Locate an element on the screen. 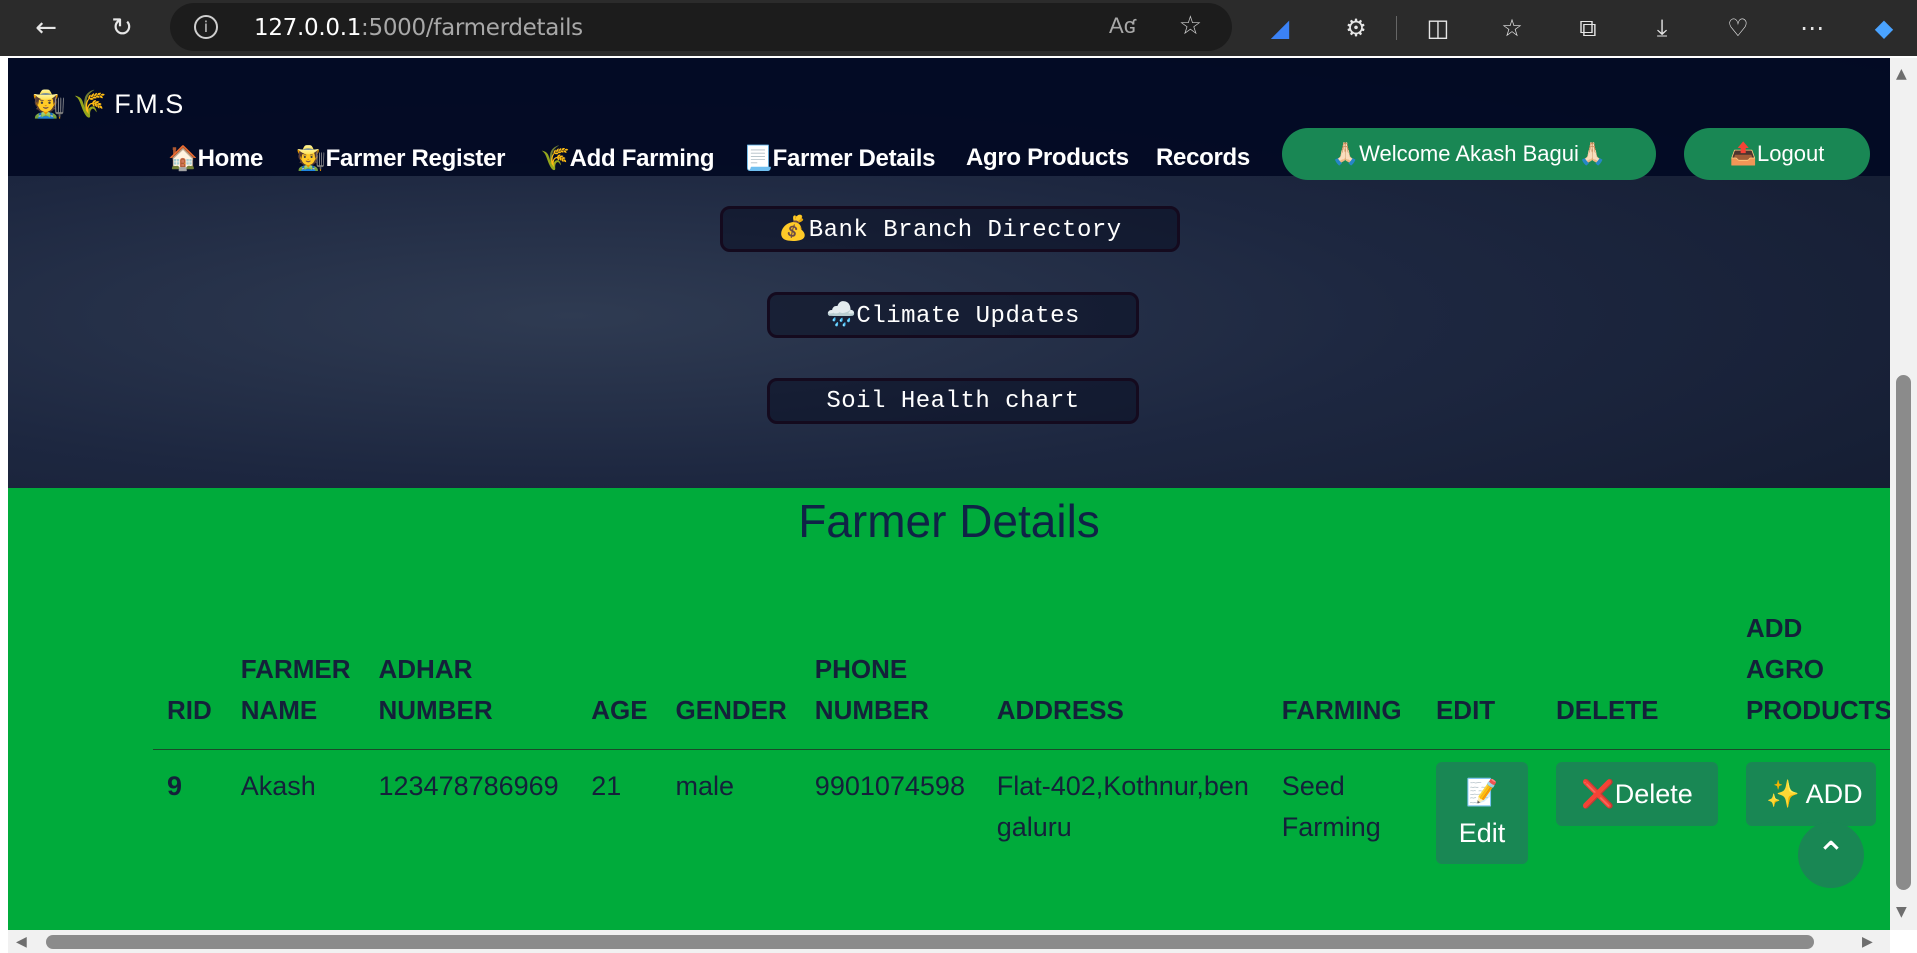 The image size is (1917, 953). edit-label: Edit is located at coordinates (1482, 833).